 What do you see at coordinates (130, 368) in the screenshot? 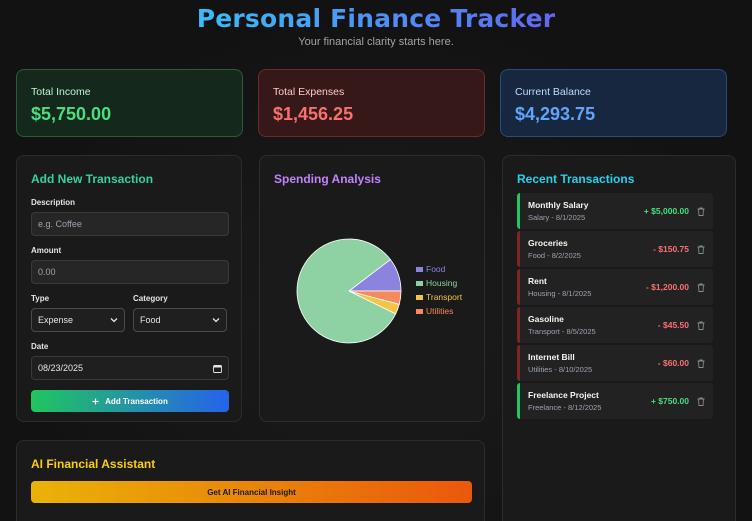
I see `date-input: 08/23/2025` at bounding box center [130, 368].